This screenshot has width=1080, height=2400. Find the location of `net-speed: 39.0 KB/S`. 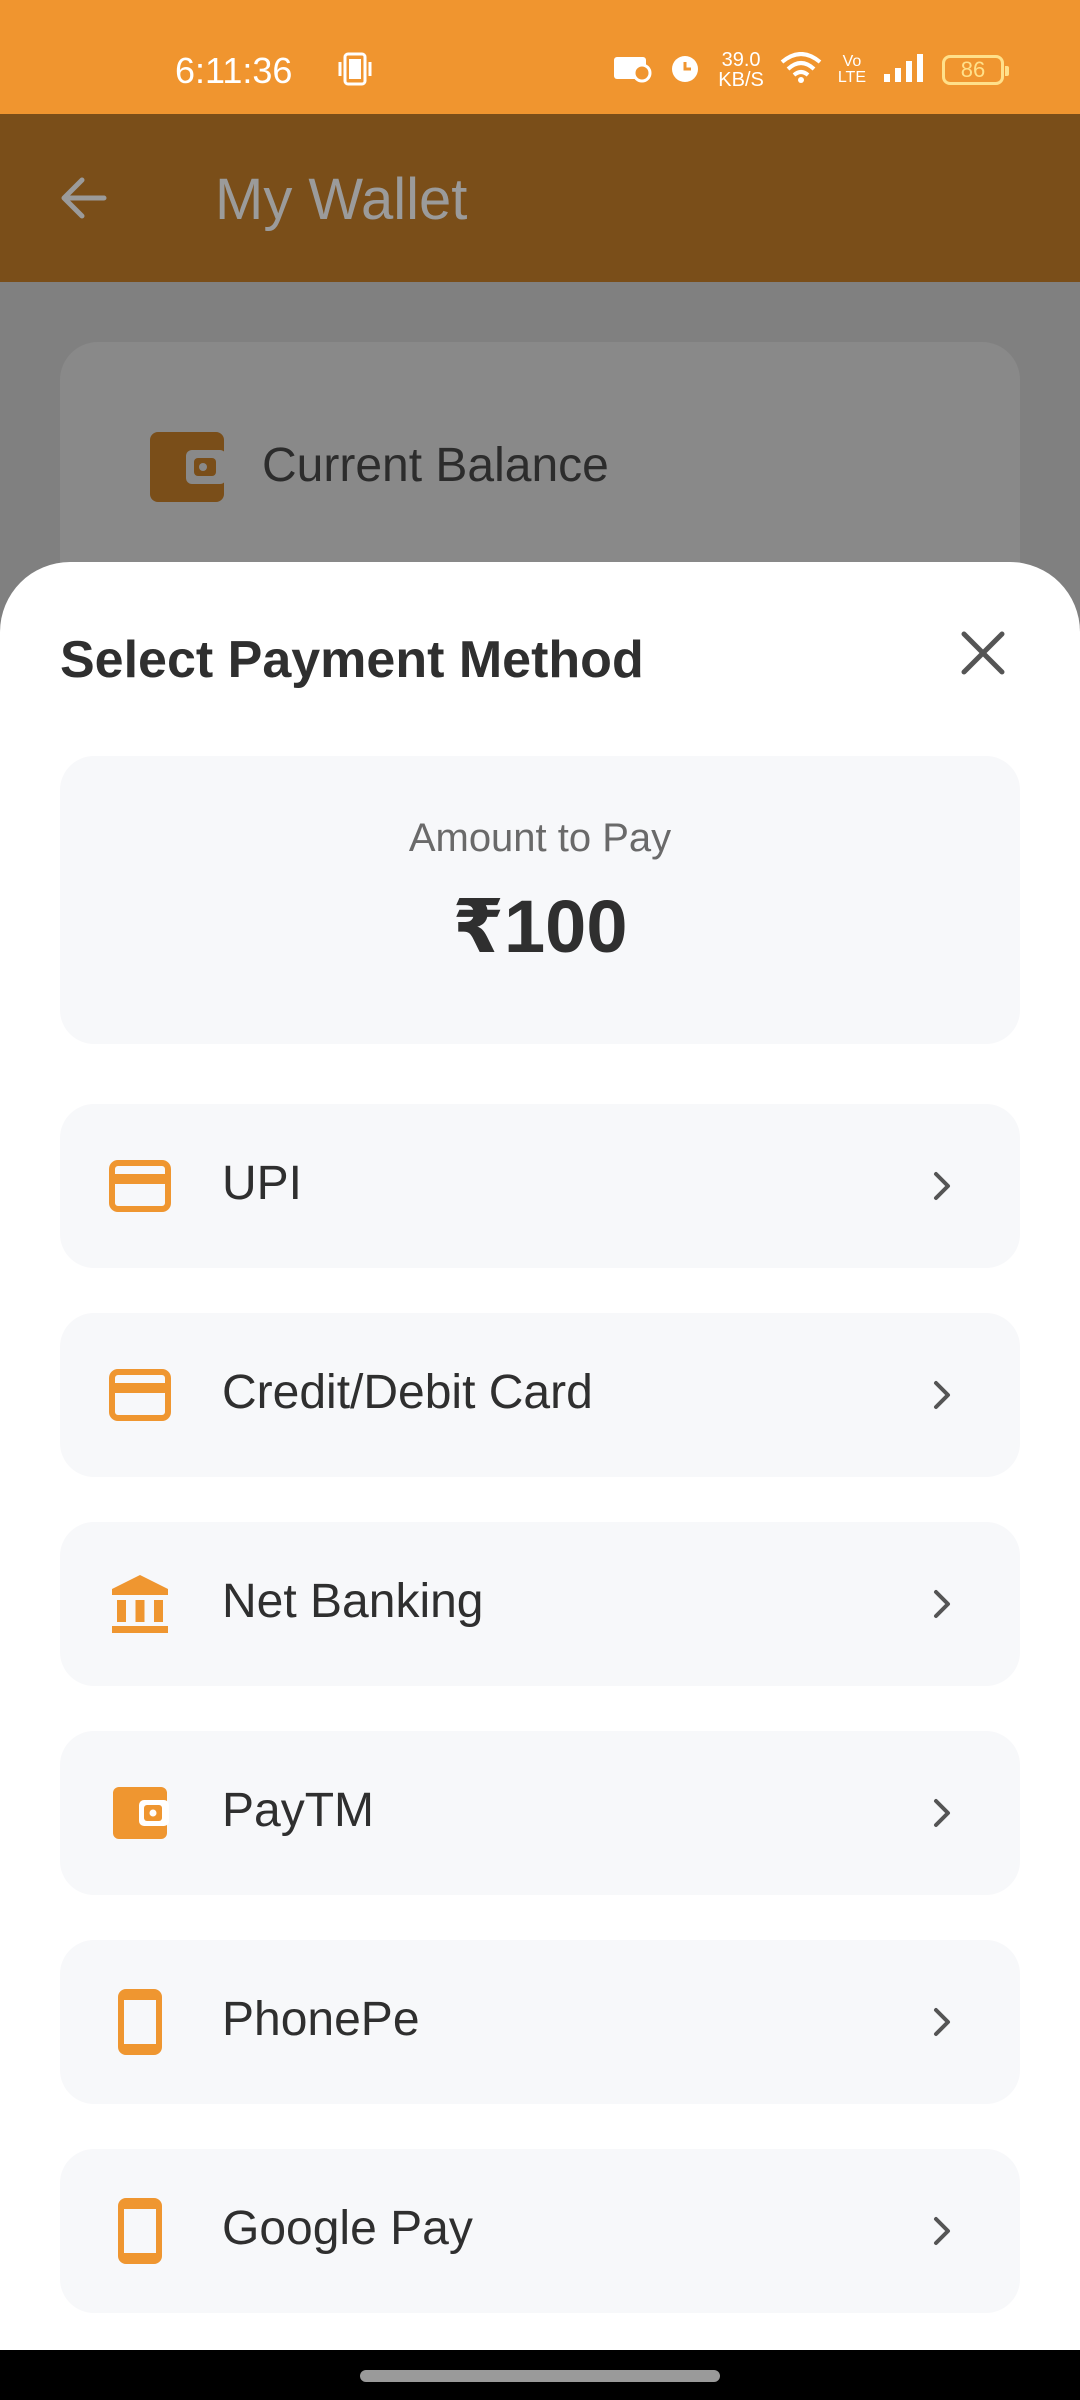

net-speed: 39.0 KB/S is located at coordinates (741, 70).